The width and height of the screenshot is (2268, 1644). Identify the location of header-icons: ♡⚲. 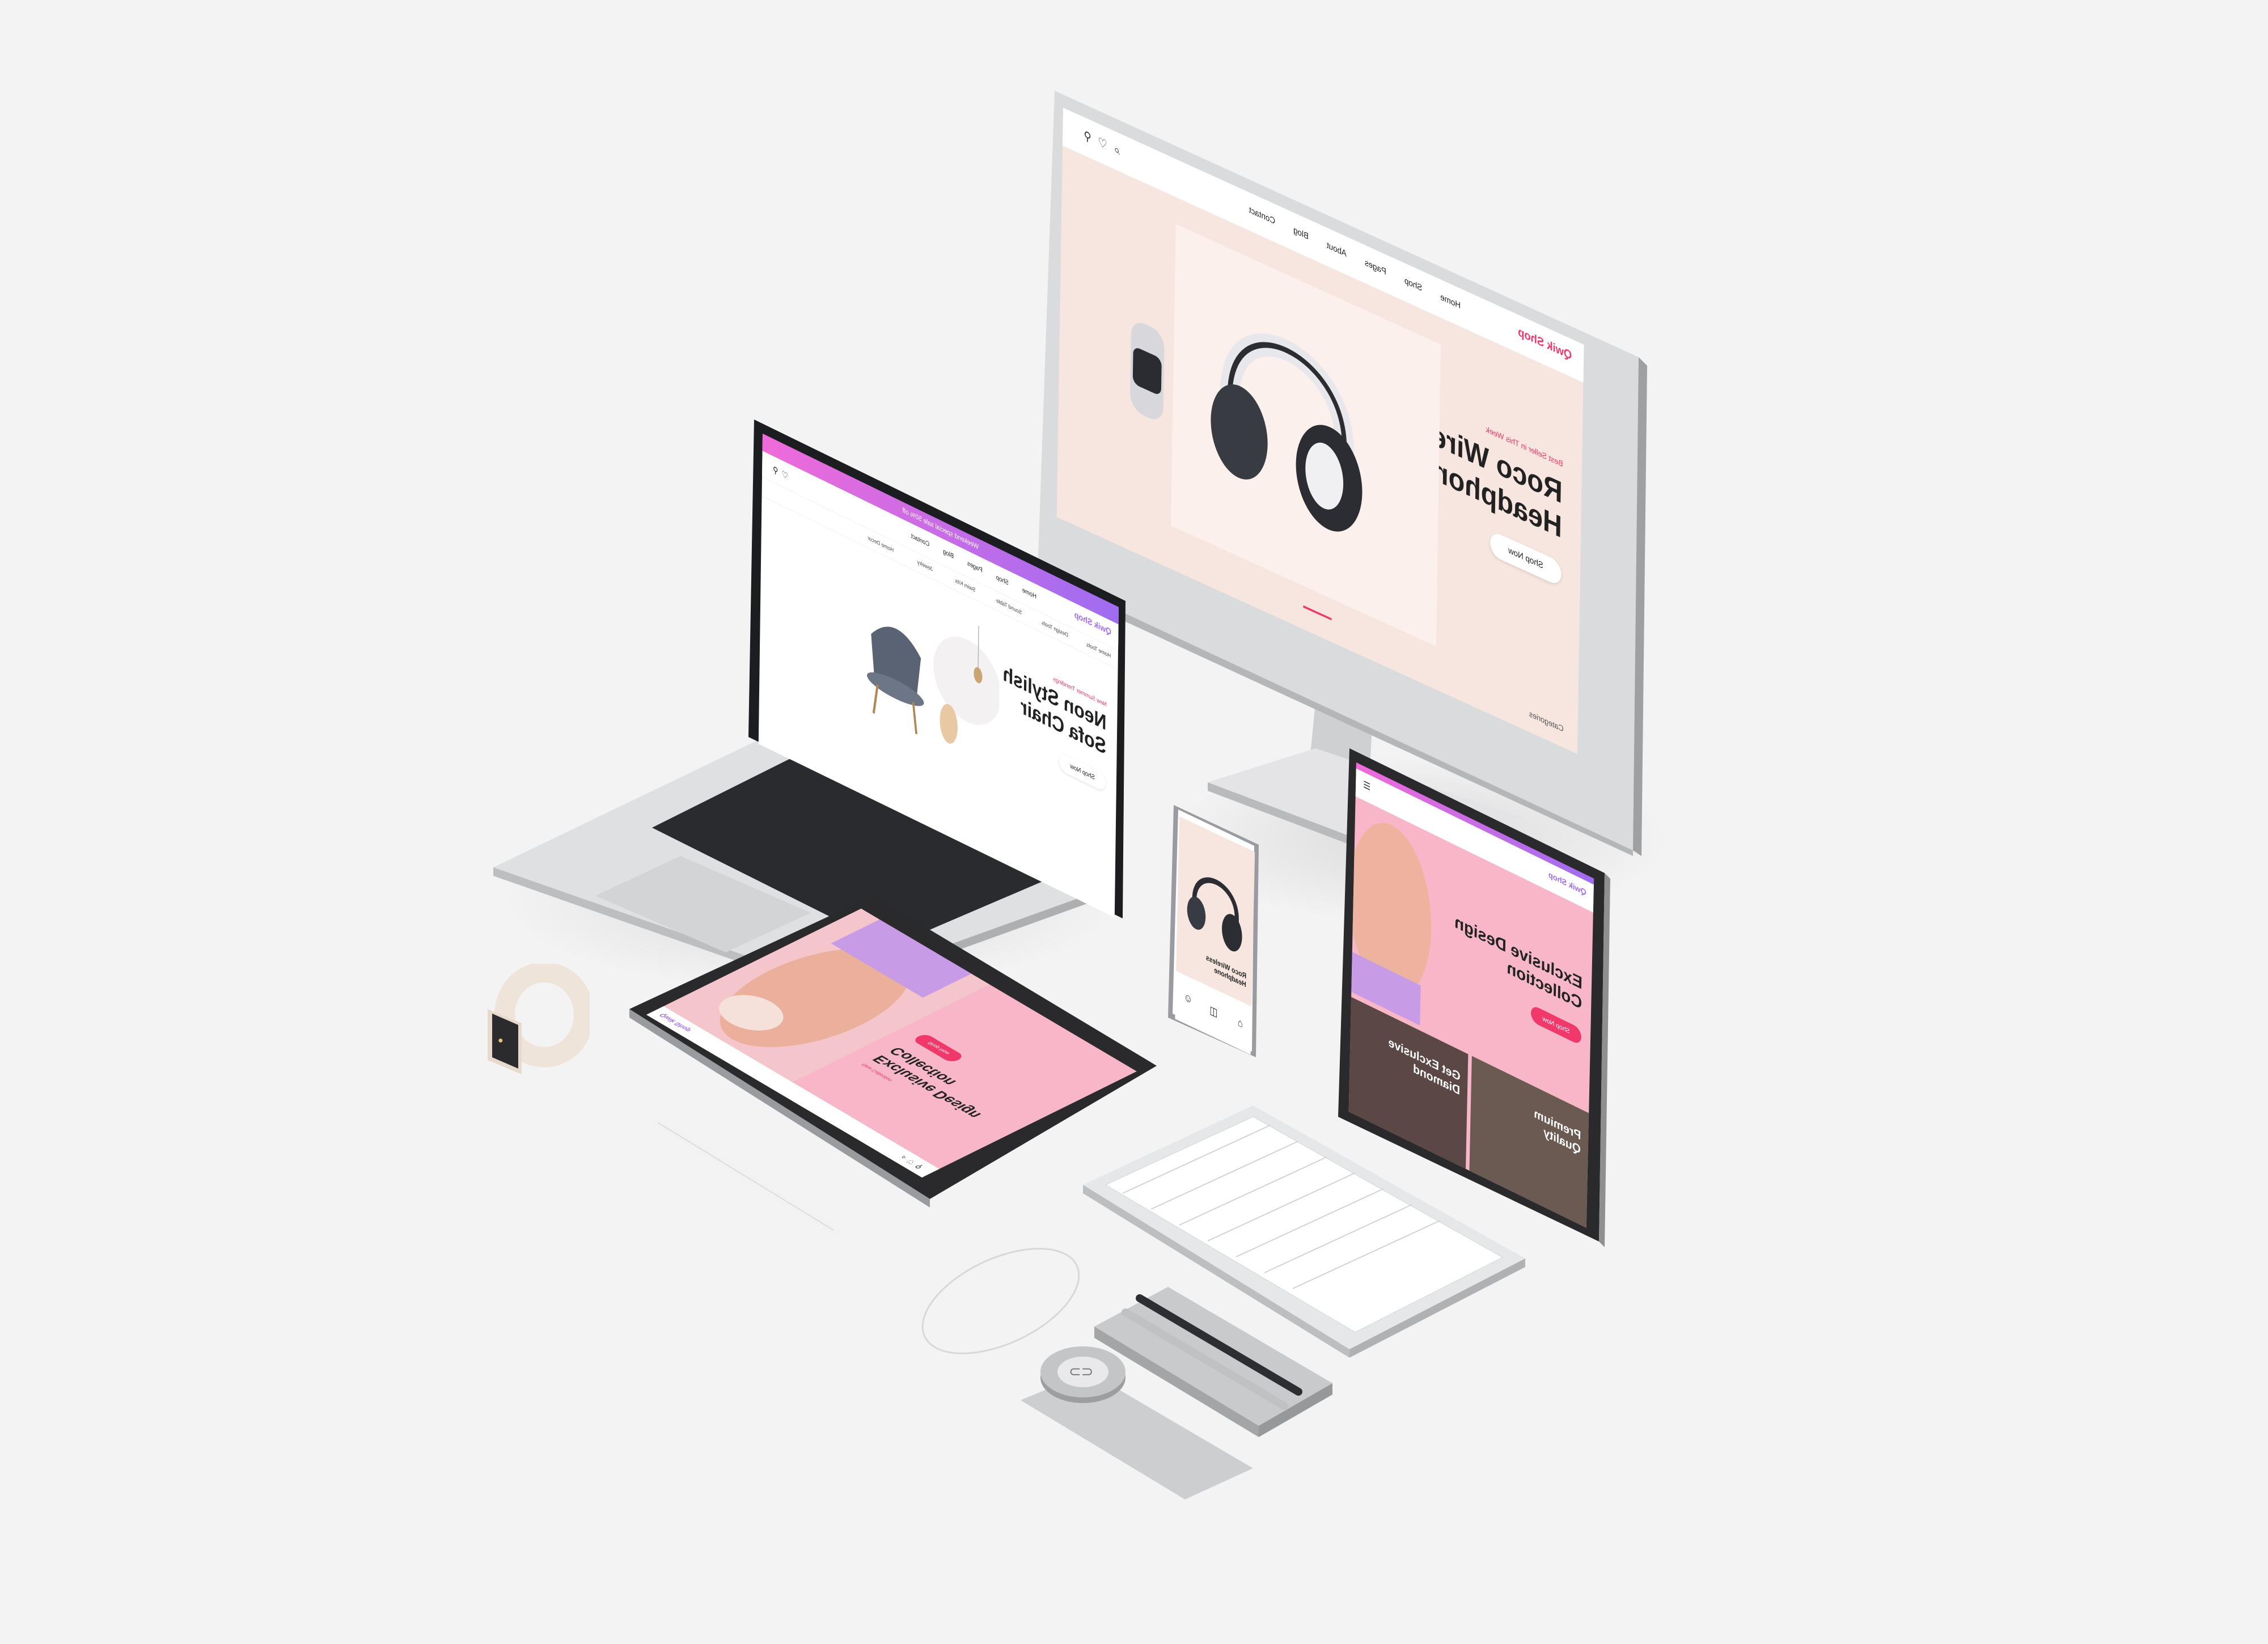
(778, 472).